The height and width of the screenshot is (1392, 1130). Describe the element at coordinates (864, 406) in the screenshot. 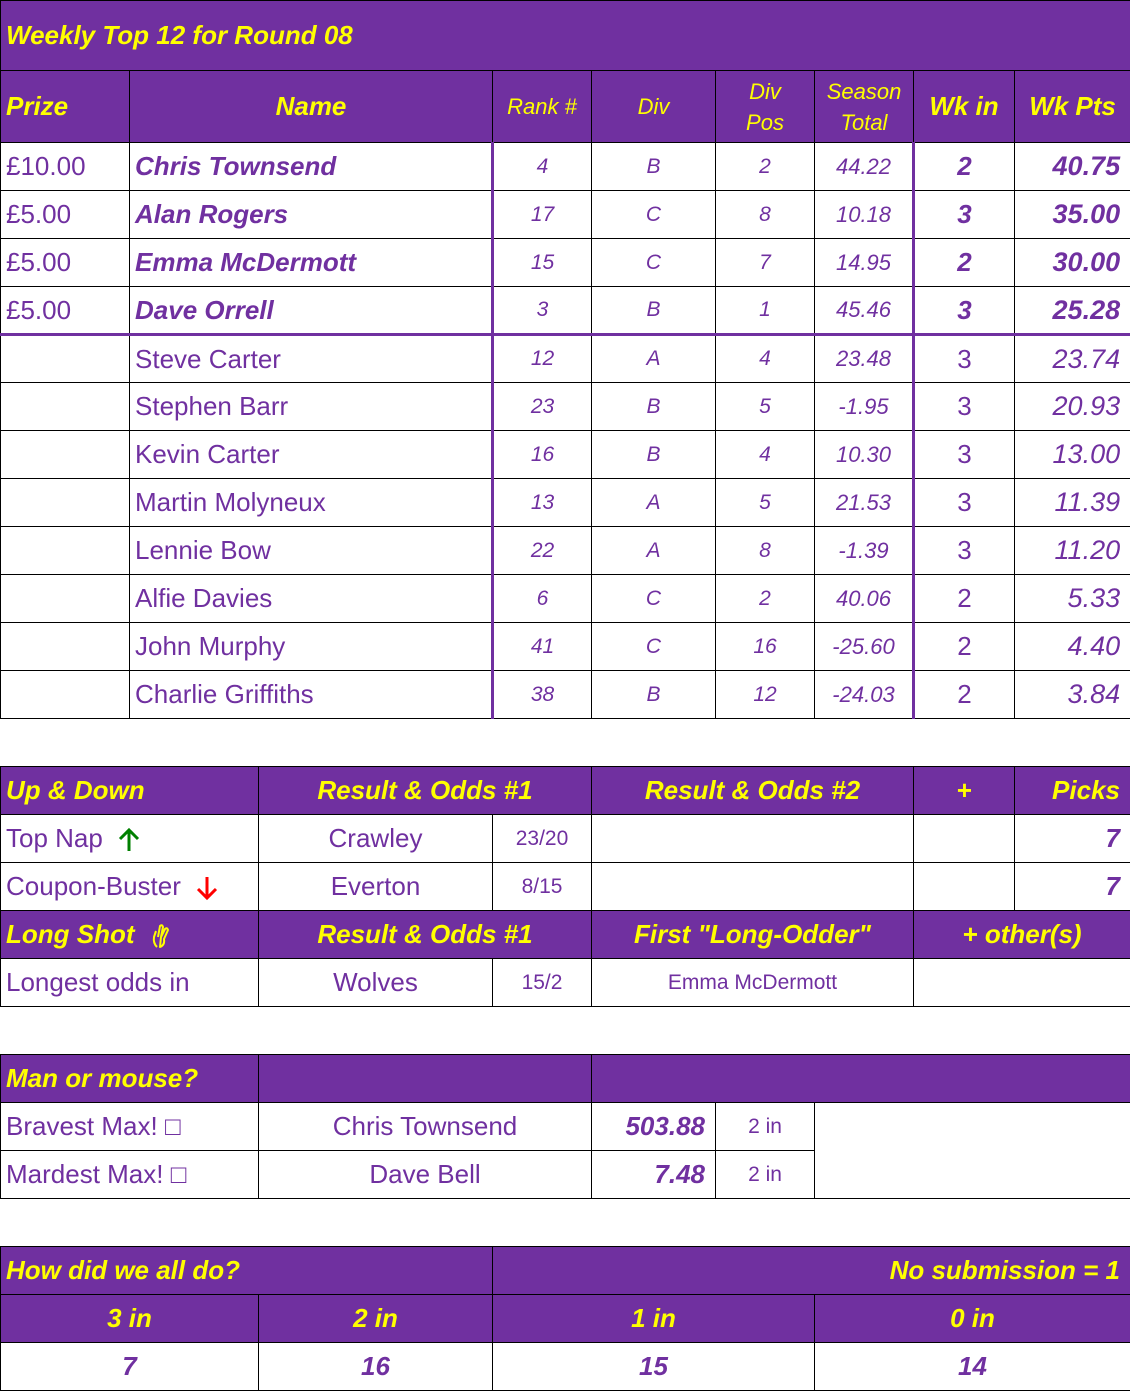

I see `season-total-cell: -1.95` at that location.